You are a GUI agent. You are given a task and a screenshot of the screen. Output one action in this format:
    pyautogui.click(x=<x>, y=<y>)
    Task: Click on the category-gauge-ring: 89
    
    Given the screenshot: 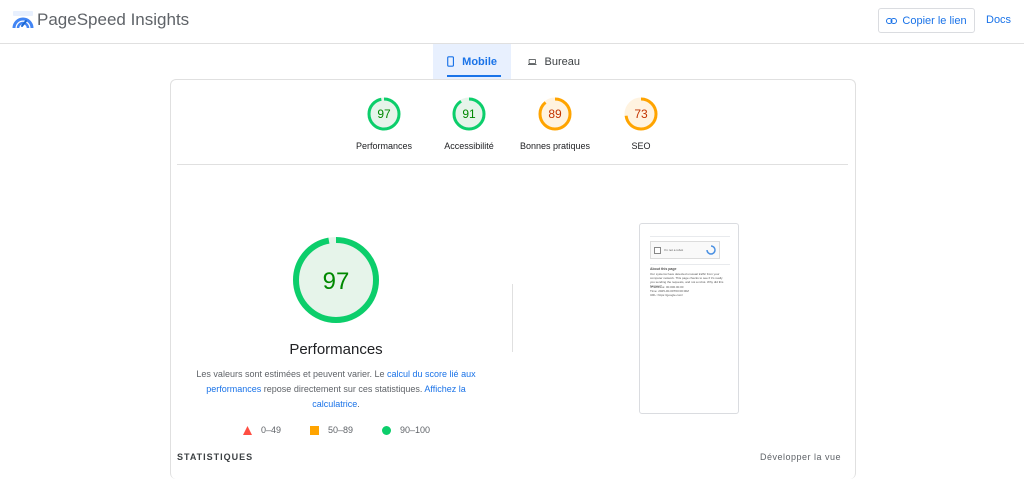 What is the action you would take?
    pyautogui.click(x=555, y=114)
    